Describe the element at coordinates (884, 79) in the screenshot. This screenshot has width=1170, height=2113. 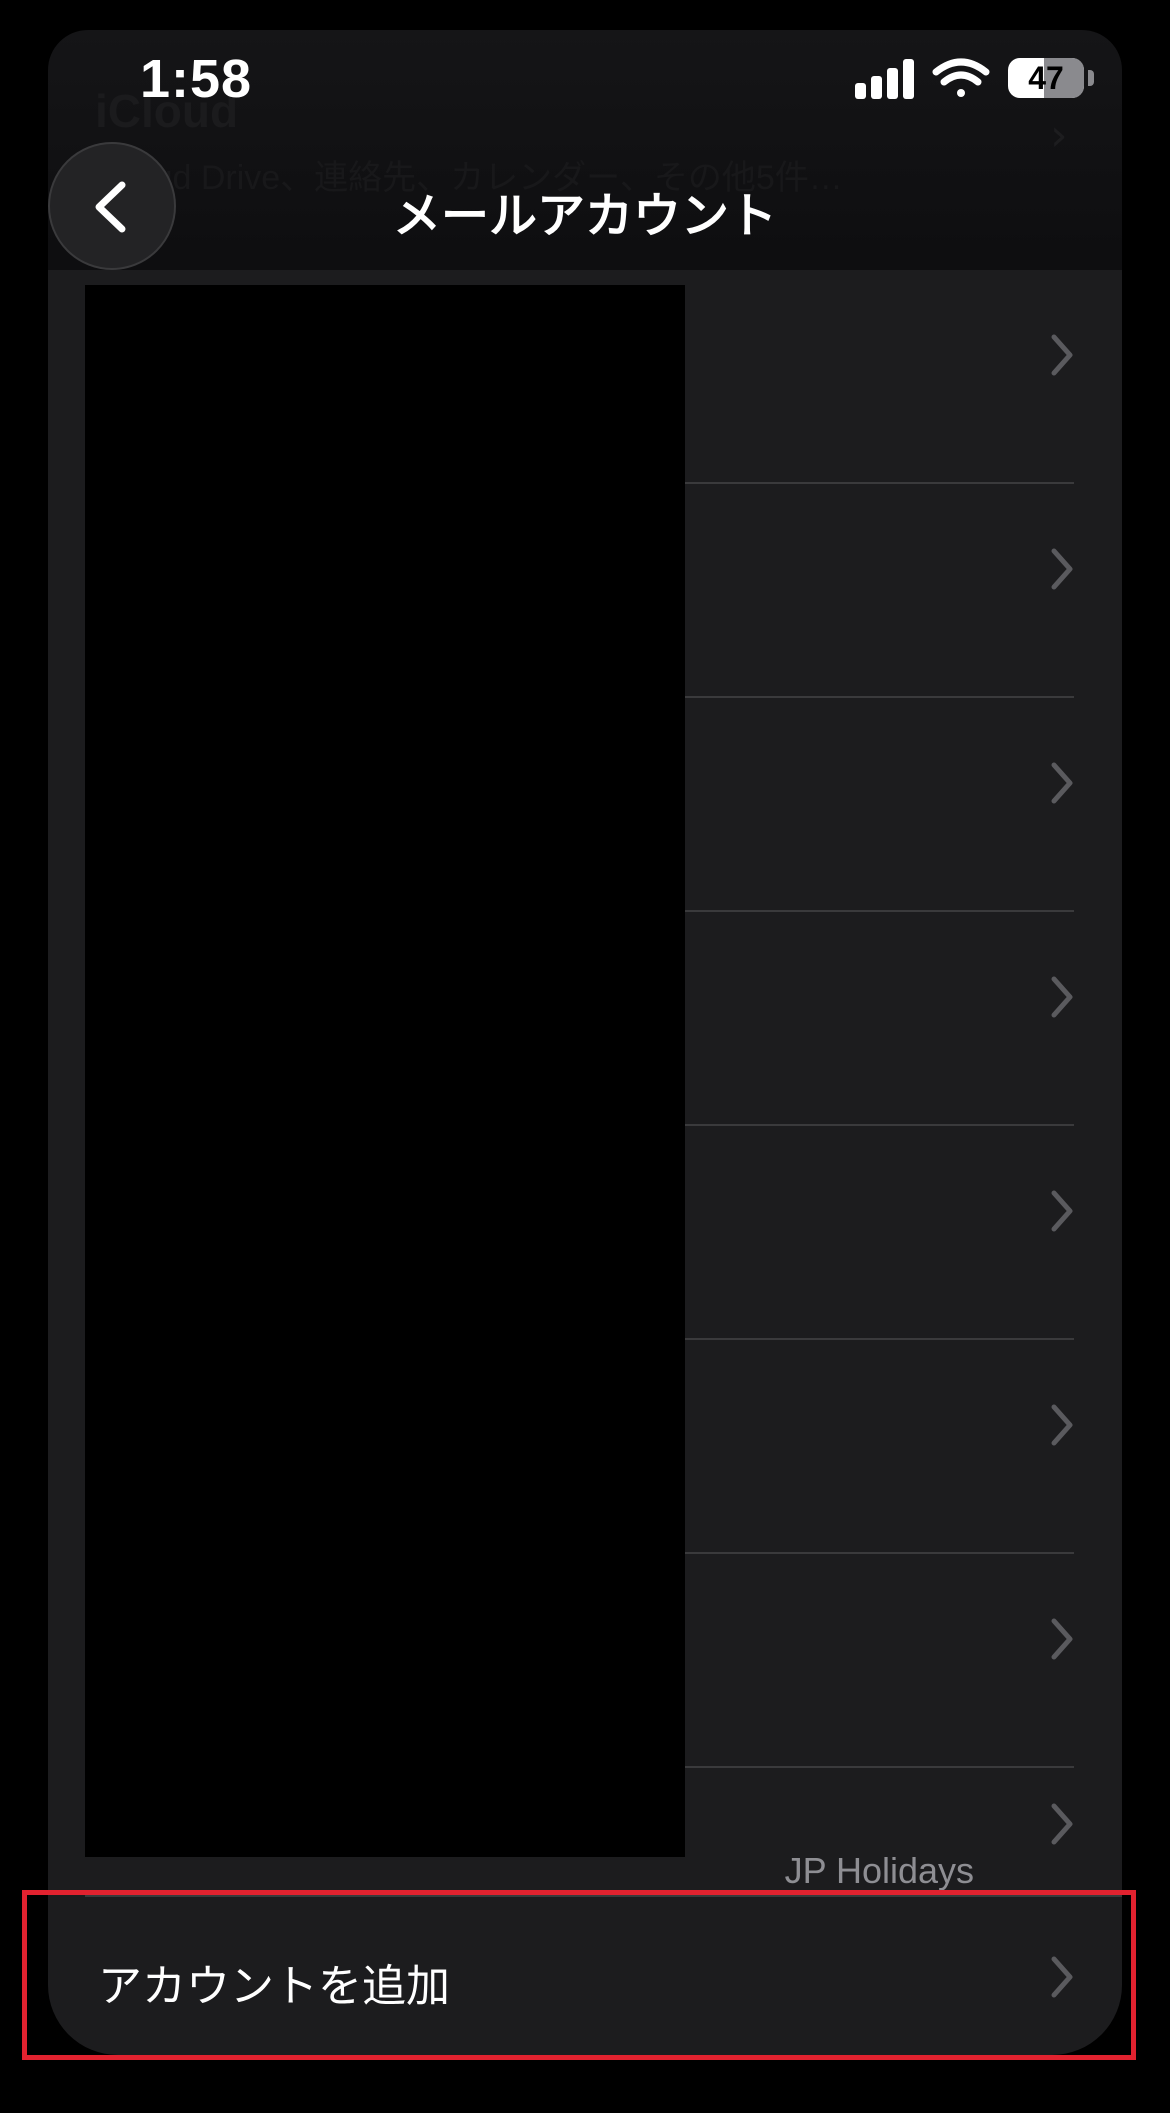
I see `cellular-signal-icon` at that location.